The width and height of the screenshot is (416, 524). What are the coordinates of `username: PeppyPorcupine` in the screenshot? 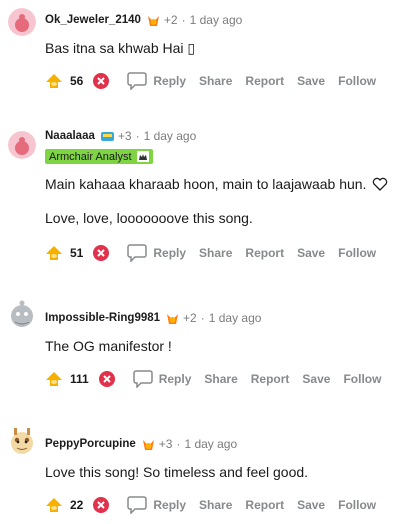 It's located at (90, 444).